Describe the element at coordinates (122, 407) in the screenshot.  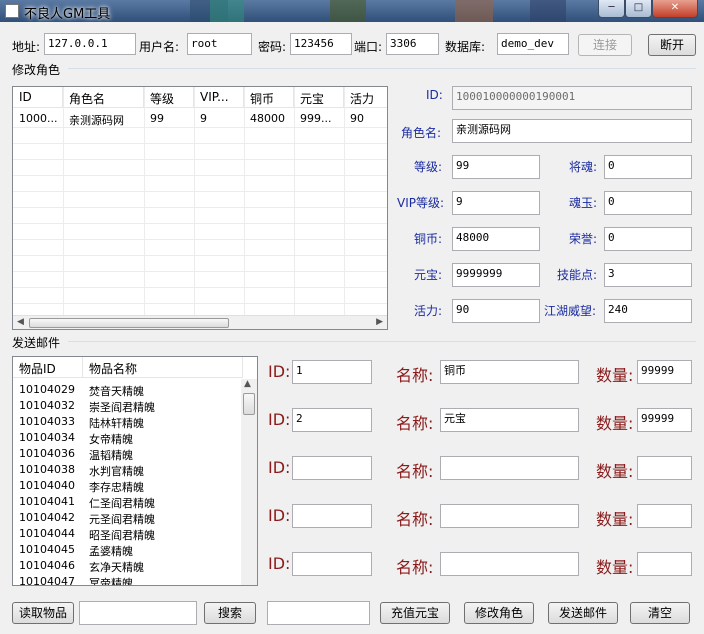
I see `item-name-cell: 崇圣阎君精魄` at that location.